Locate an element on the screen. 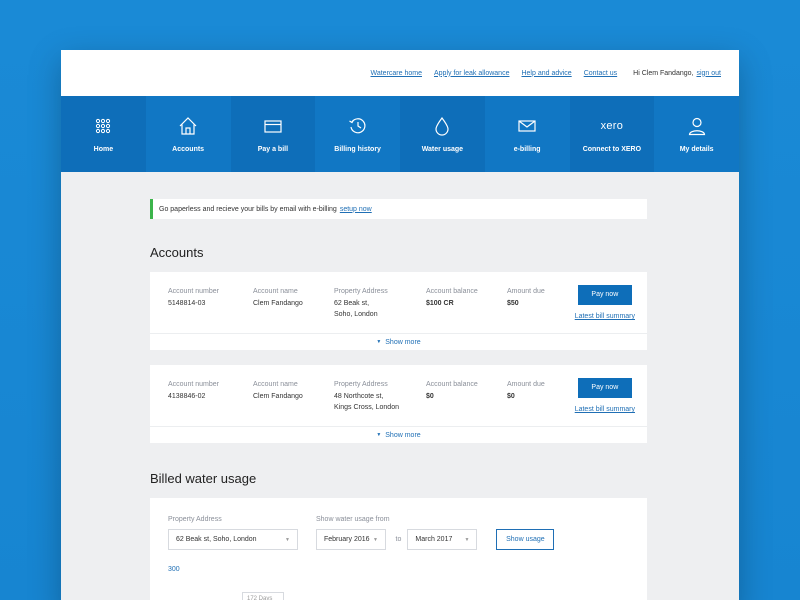 The height and width of the screenshot is (600, 800). show-more-label: Show more is located at coordinates (403, 435).